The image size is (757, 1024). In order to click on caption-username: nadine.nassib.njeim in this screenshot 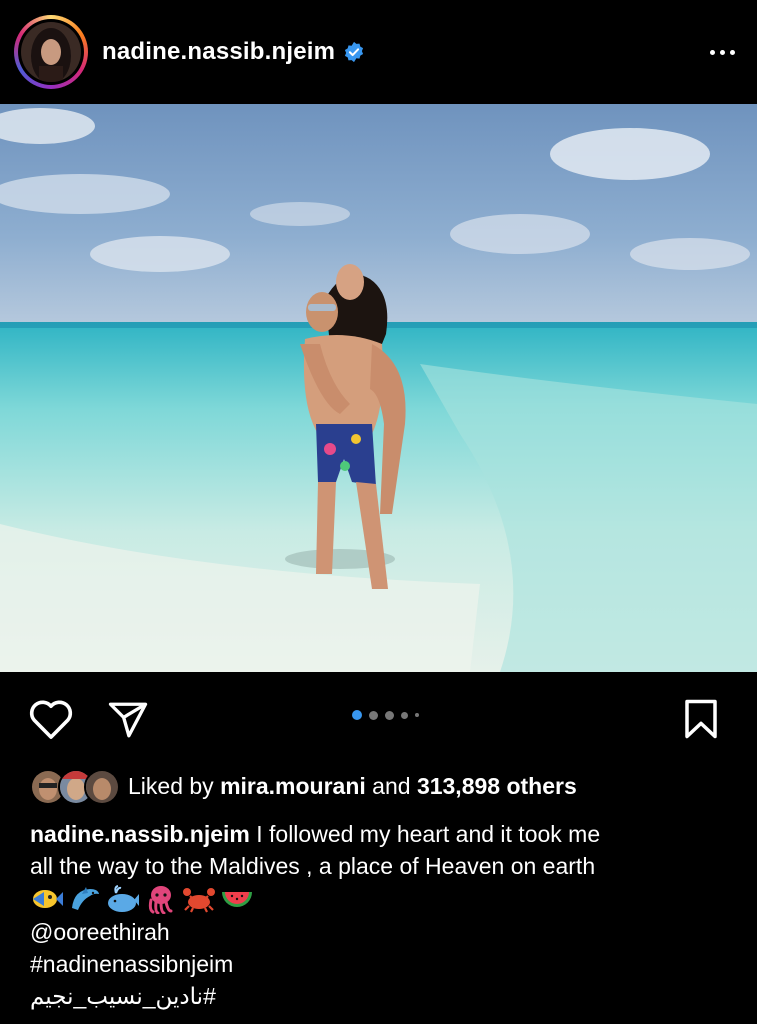, I will do `click(140, 834)`.